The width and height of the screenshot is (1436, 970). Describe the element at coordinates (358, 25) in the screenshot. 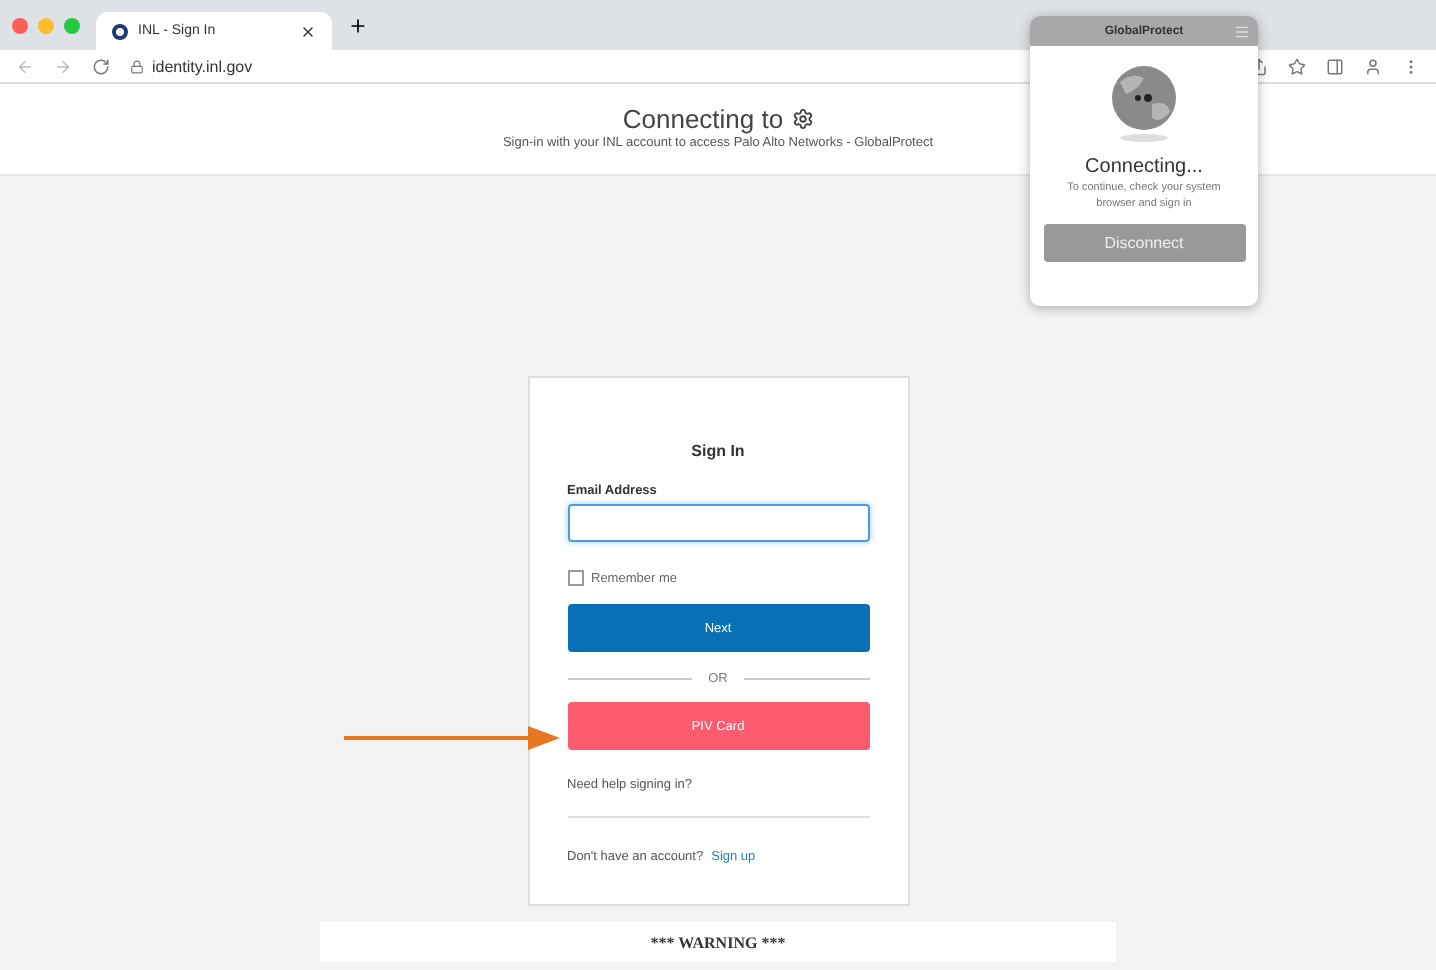

I see `new-tab-icon` at that location.